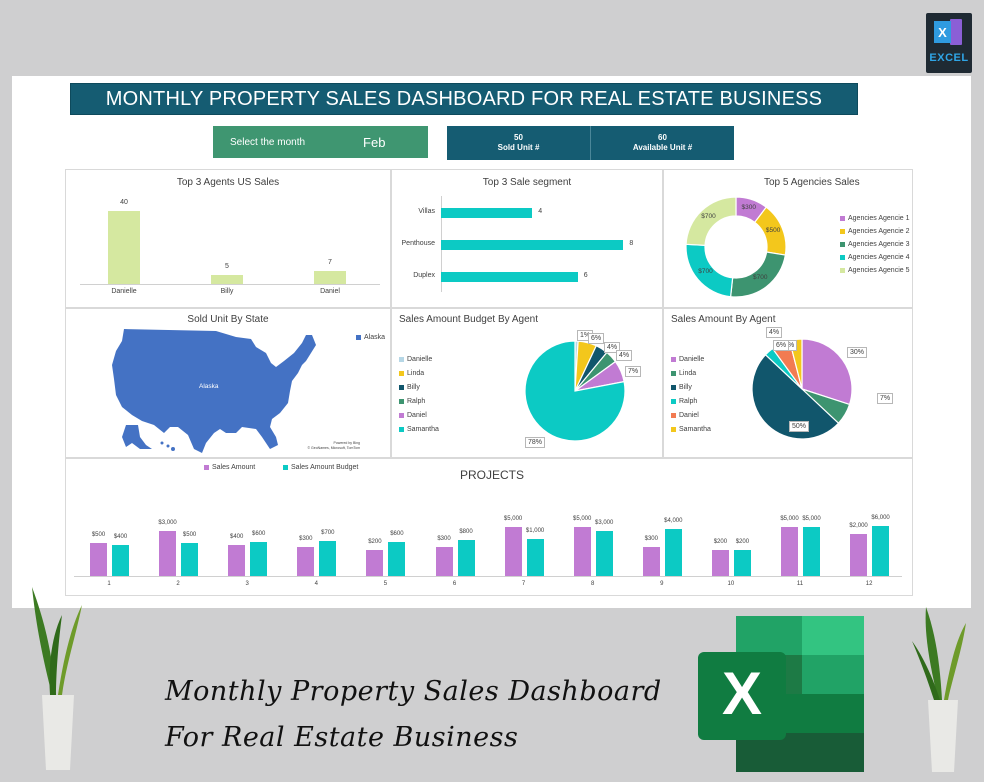  I want to click on map-region-alaska, so click(137, 437).